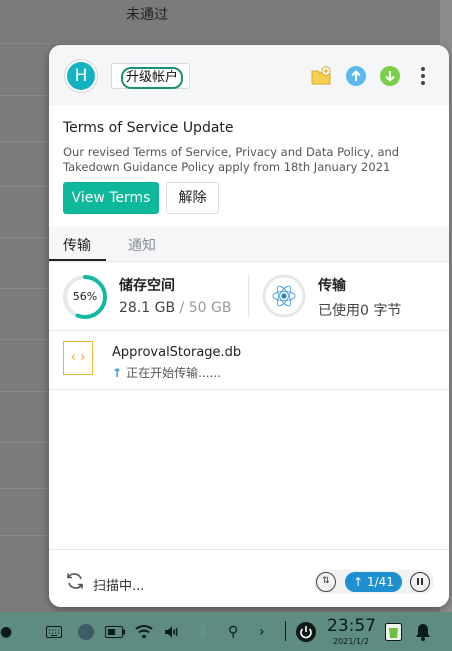  Describe the element at coordinates (393, 632) in the screenshot. I see `recycle-bin-icon` at that location.